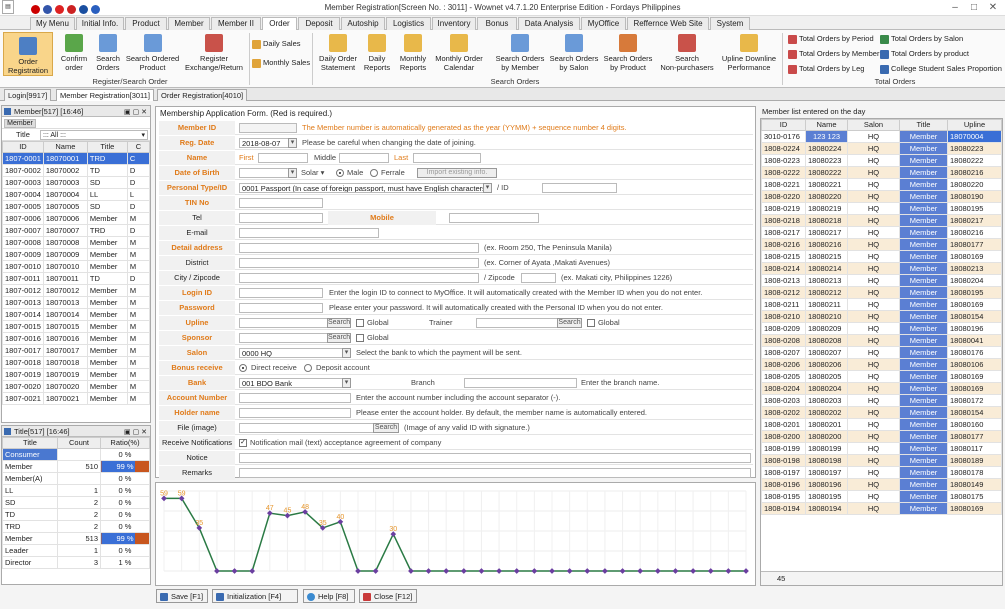 The height and width of the screenshot is (609, 1005). Describe the element at coordinates (881, 352) in the screenshot. I see `table-row: 1808-0207 18080207 HQ Member 18080176` at that location.